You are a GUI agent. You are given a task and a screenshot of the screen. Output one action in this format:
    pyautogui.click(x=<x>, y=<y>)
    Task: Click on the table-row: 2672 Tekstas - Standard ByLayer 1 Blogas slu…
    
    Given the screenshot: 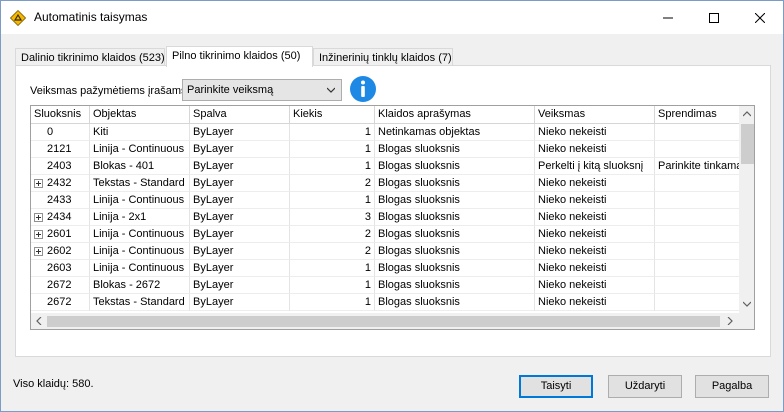 What is the action you would take?
    pyautogui.click(x=392, y=302)
    